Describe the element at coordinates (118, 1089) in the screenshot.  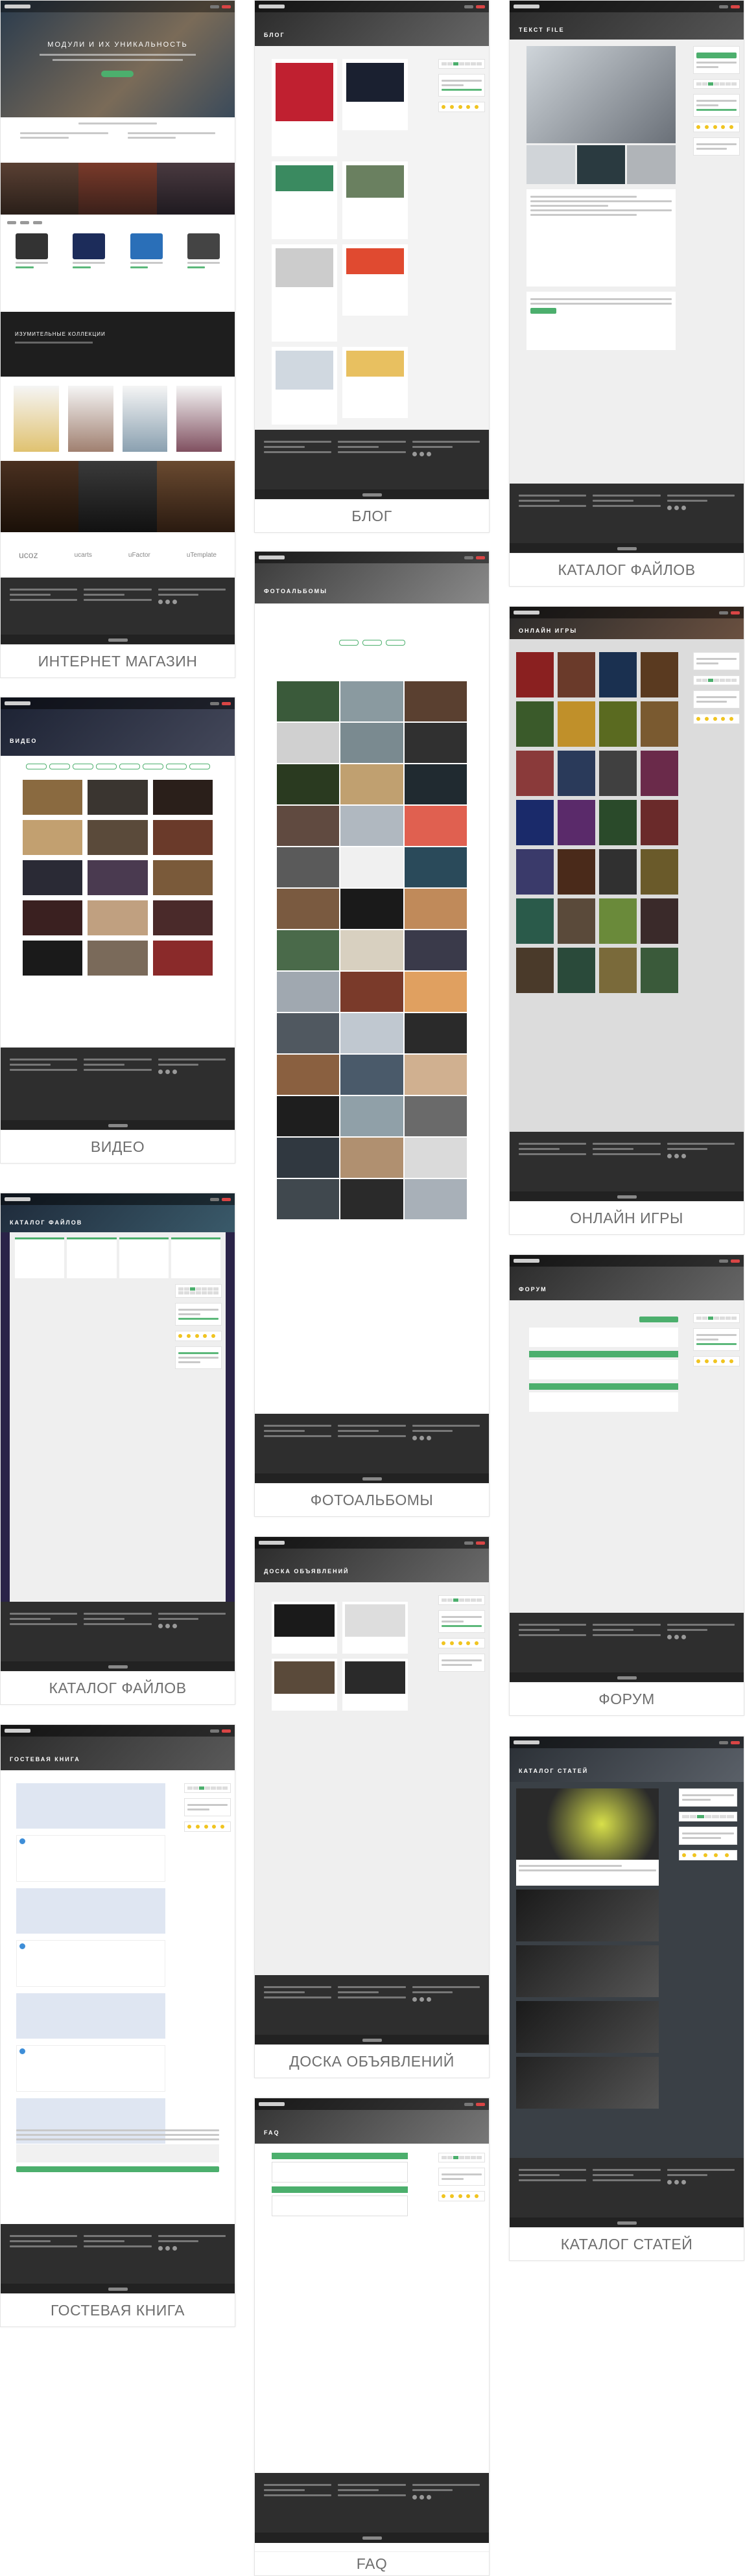
I see `video-footer` at that location.